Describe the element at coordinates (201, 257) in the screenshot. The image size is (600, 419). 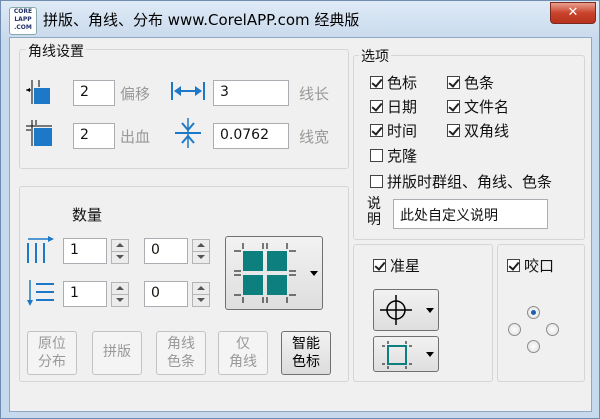
I see `column-spacing-down-button` at that location.